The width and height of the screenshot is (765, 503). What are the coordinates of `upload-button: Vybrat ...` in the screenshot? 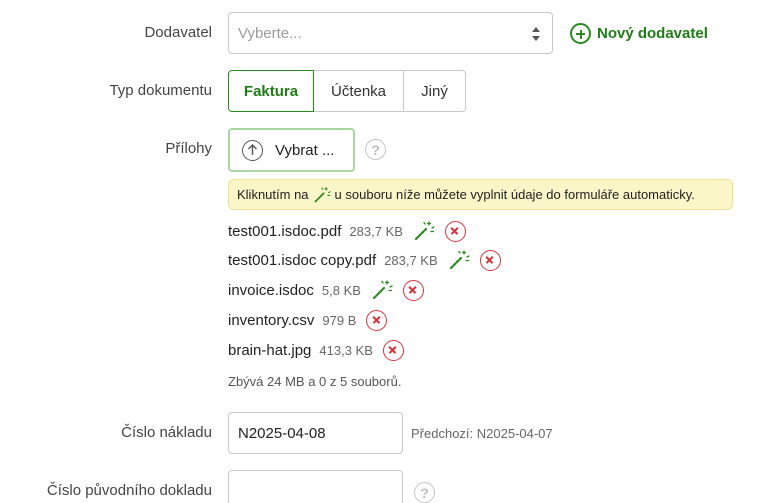 It's located at (291, 150).